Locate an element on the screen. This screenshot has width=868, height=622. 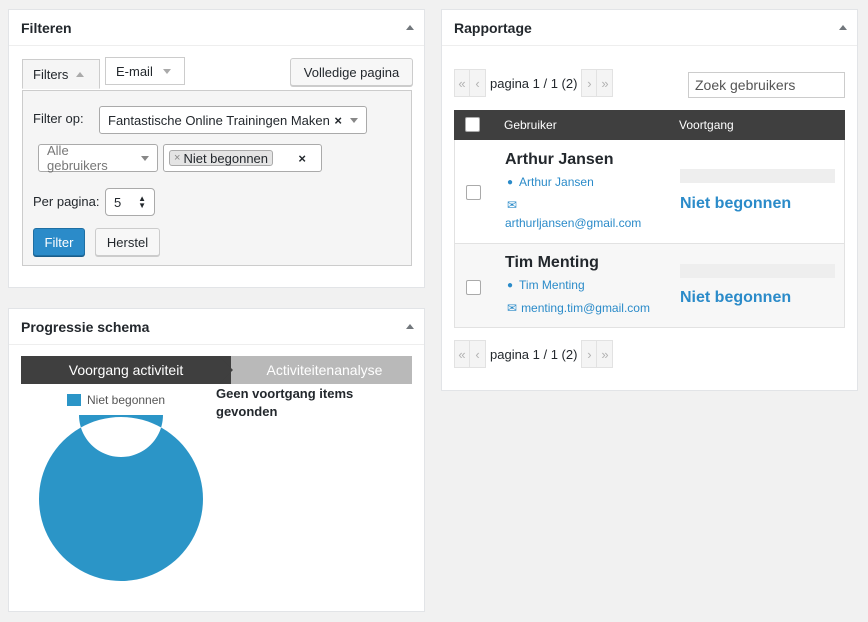
step-progress-activity-label: Voorgang activiteit is located at coordinates (126, 370).